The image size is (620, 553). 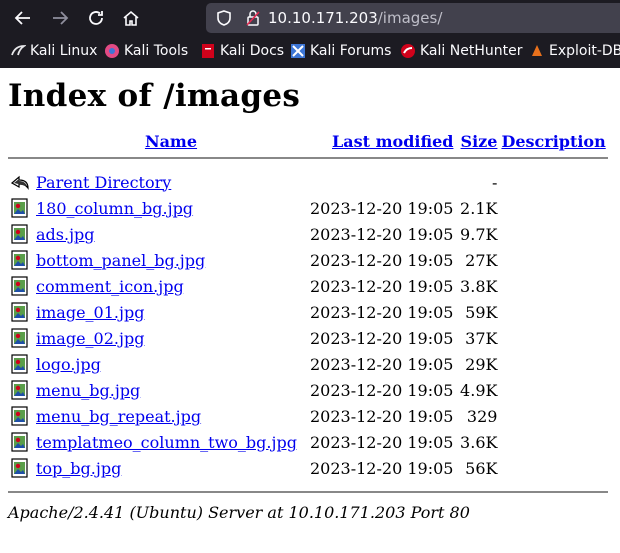 I want to click on name-cell: image_02.jpg, so click(x=171, y=338).